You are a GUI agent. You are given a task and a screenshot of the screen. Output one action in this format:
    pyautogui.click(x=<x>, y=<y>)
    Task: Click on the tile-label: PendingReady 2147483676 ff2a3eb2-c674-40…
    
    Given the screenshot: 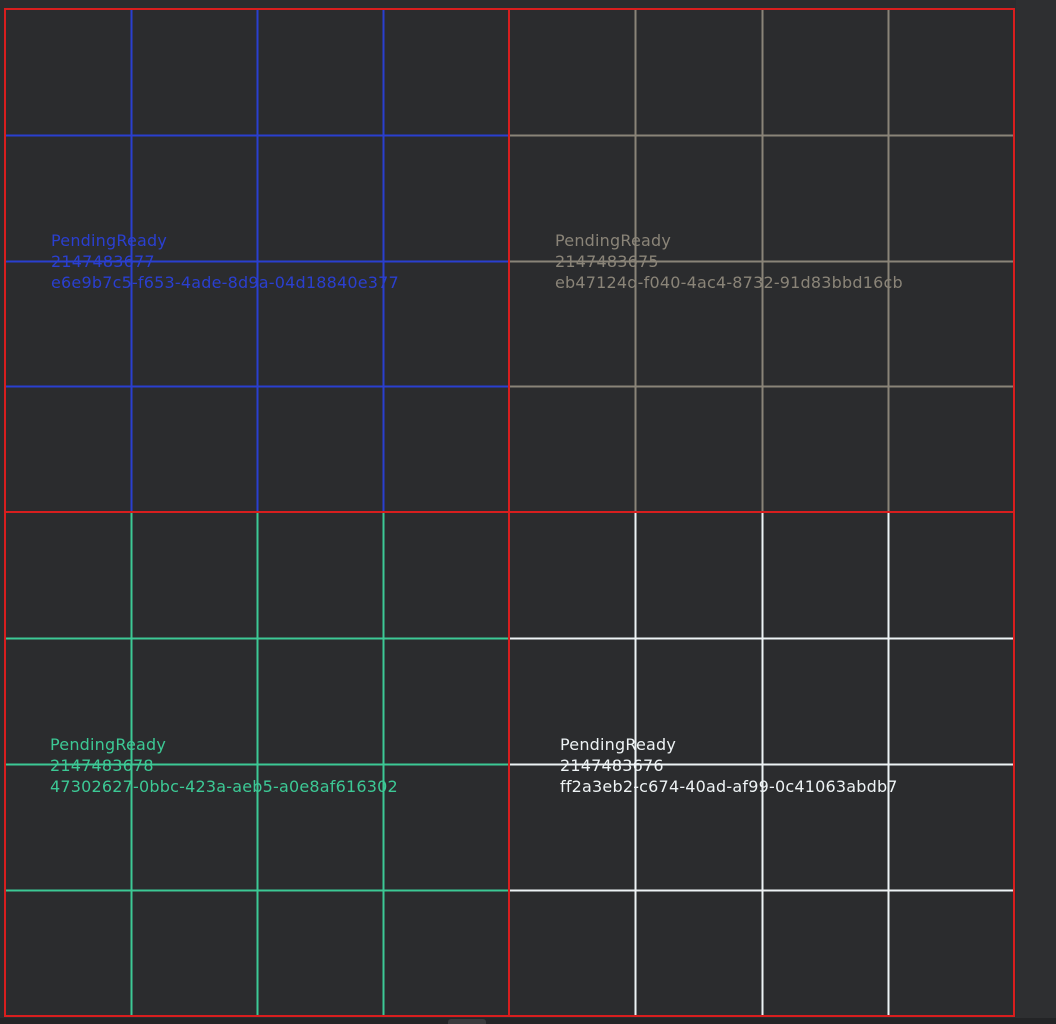 What is the action you would take?
    pyautogui.click(x=729, y=765)
    